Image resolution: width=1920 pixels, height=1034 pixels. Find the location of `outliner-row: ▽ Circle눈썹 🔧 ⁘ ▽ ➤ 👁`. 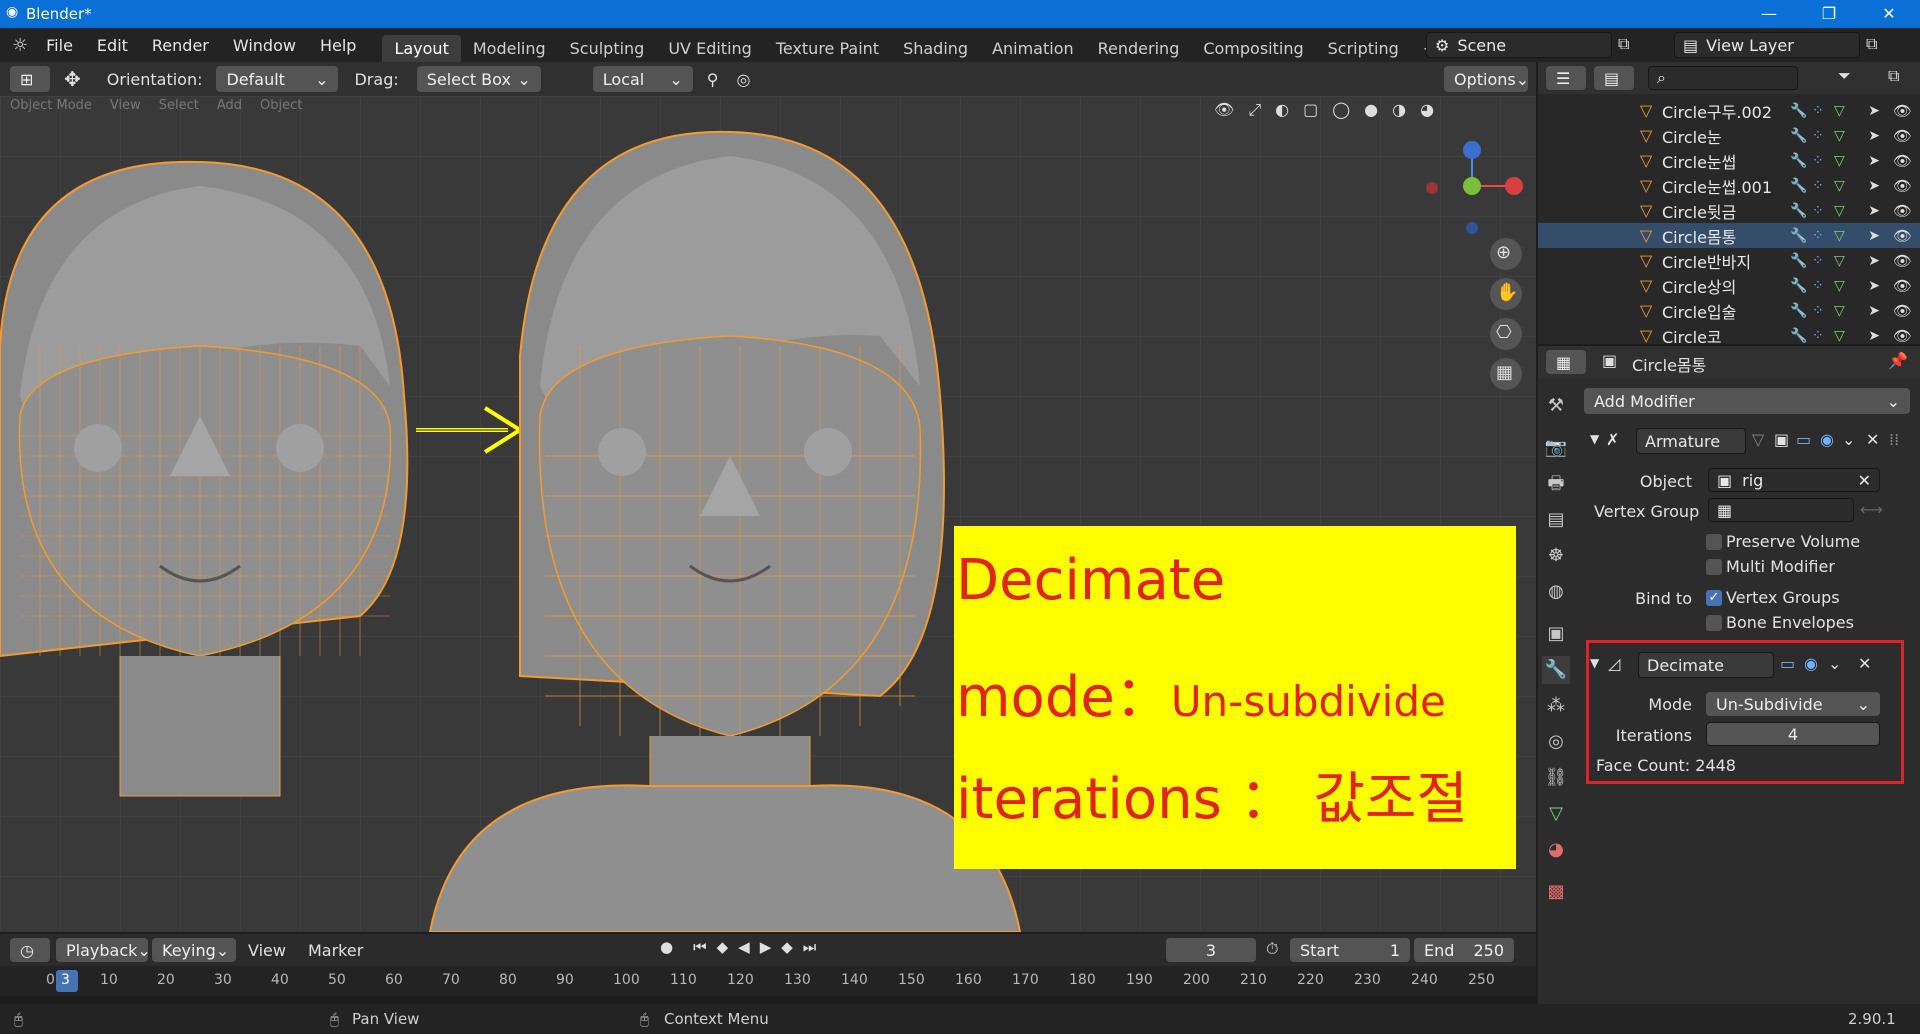

outliner-row: ▽ Circle눈썹 🔧 ⁘ ▽ ➤ 👁 is located at coordinates (1729, 160).